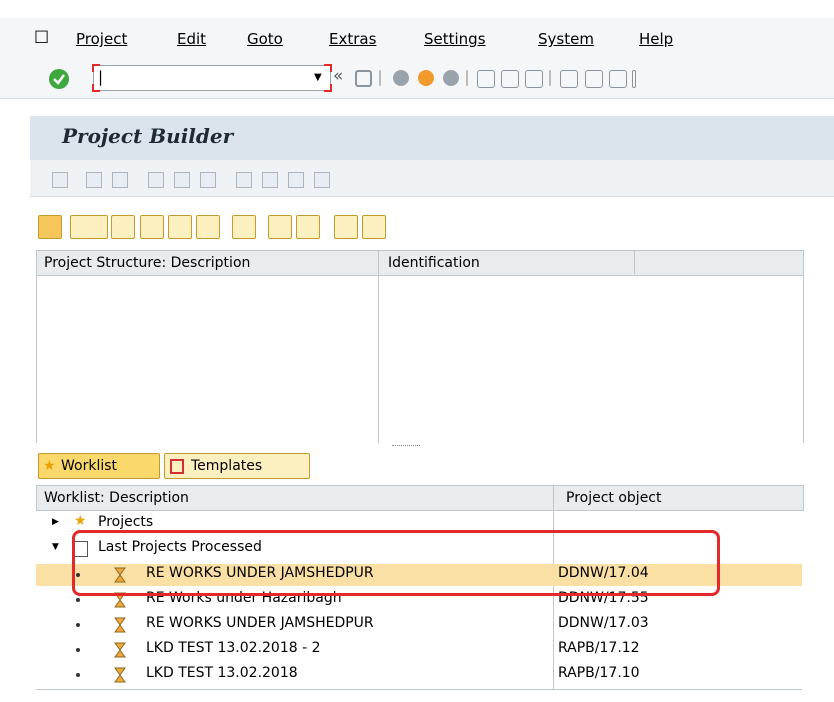  Describe the element at coordinates (270, 180) in the screenshot. I see `edit-icon` at that location.